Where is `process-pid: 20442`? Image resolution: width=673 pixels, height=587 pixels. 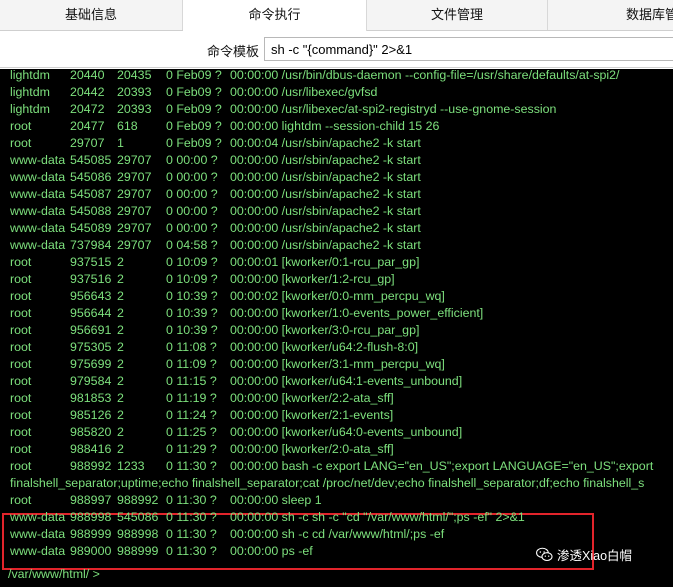
process-pid: 20442 is located at coordinates (87, 92).